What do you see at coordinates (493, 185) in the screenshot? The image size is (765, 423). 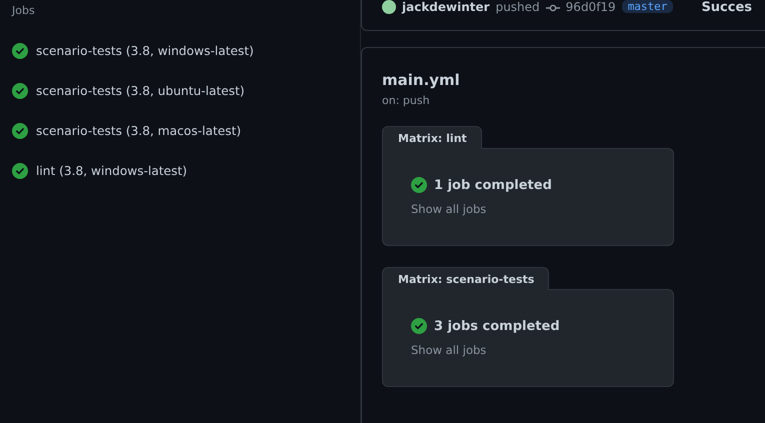 I see `result-text: 1 job completed` at bounding box center [493, 185].